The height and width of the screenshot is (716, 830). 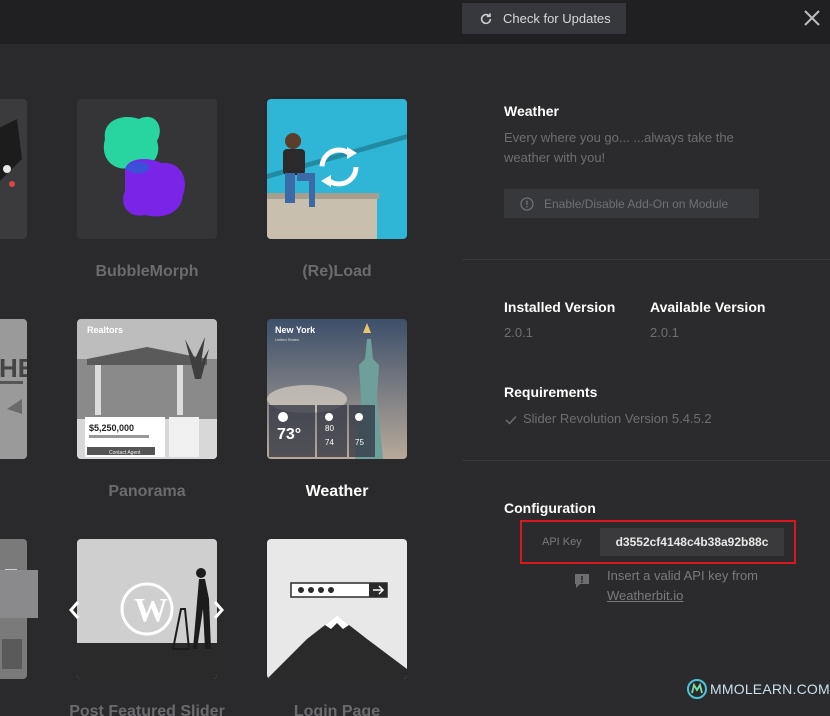 What do you see at coordinates (555, 157) in the screenshot?
I see `addon-description-line2: weather with you!` at bounding box center [555, 157].